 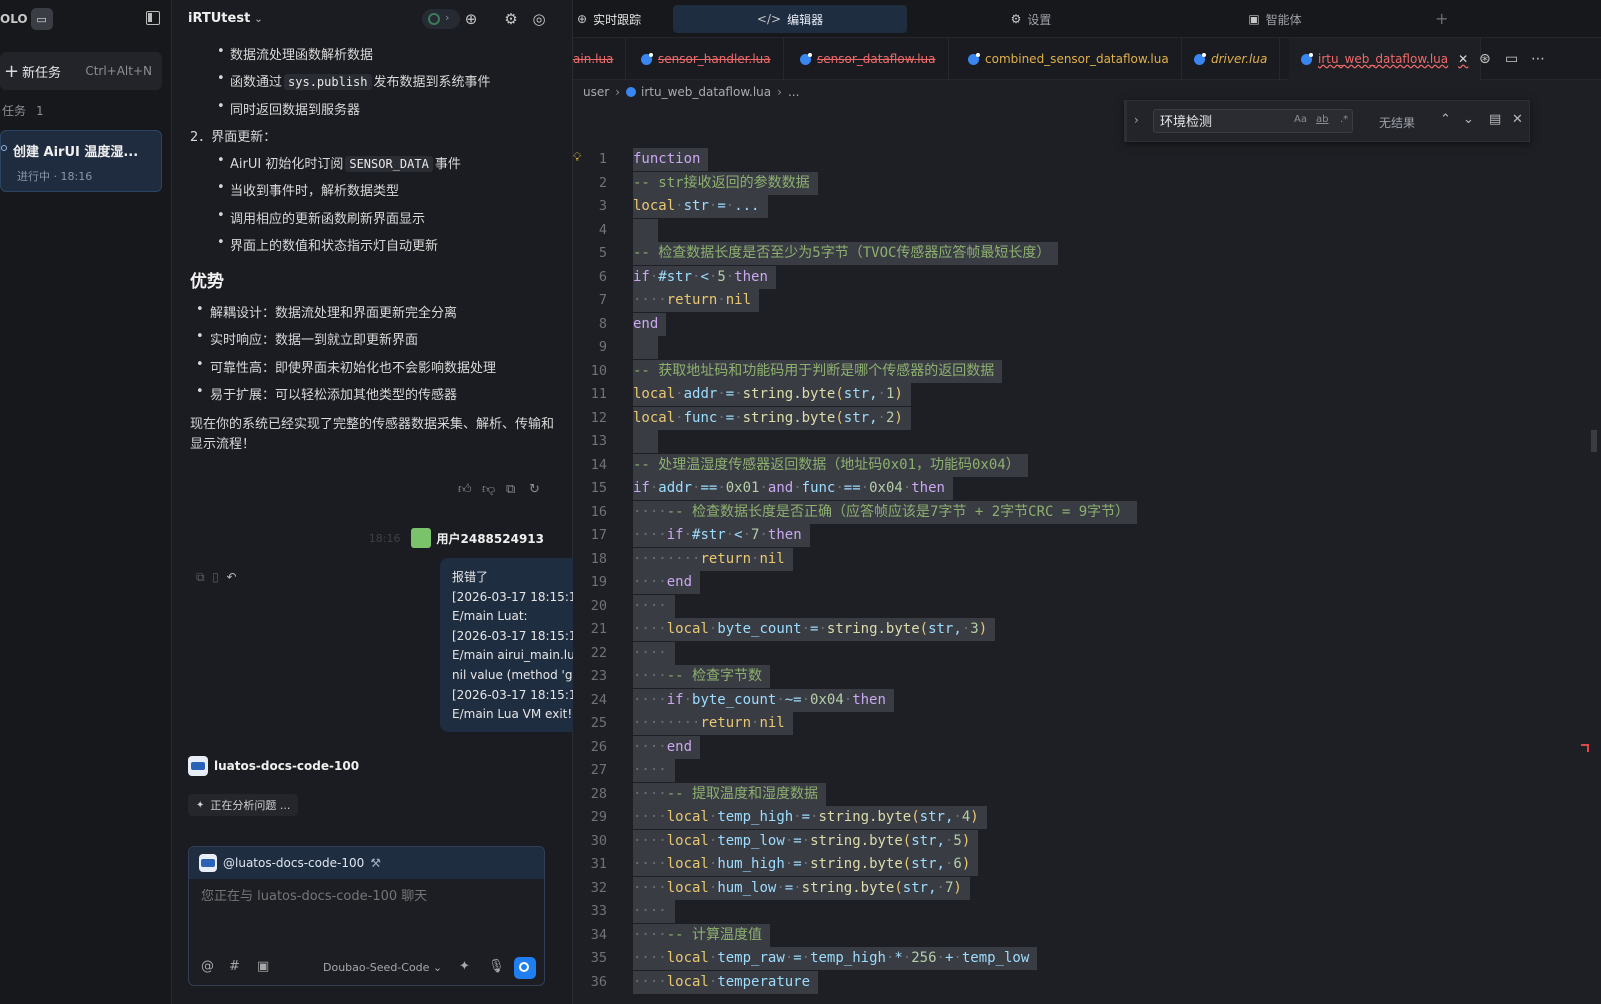 What do you see at coordinates (713, 724) in the screenshot?
I see `code-text: ········return·nil` at bounding box center [713, 724].